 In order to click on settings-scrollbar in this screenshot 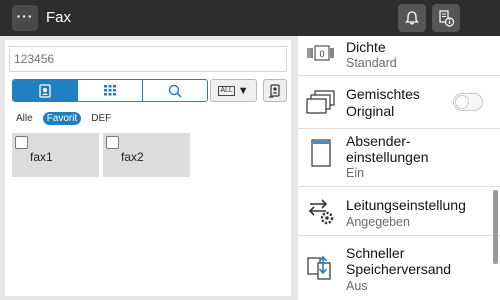, I will do `click(495, 227)`.